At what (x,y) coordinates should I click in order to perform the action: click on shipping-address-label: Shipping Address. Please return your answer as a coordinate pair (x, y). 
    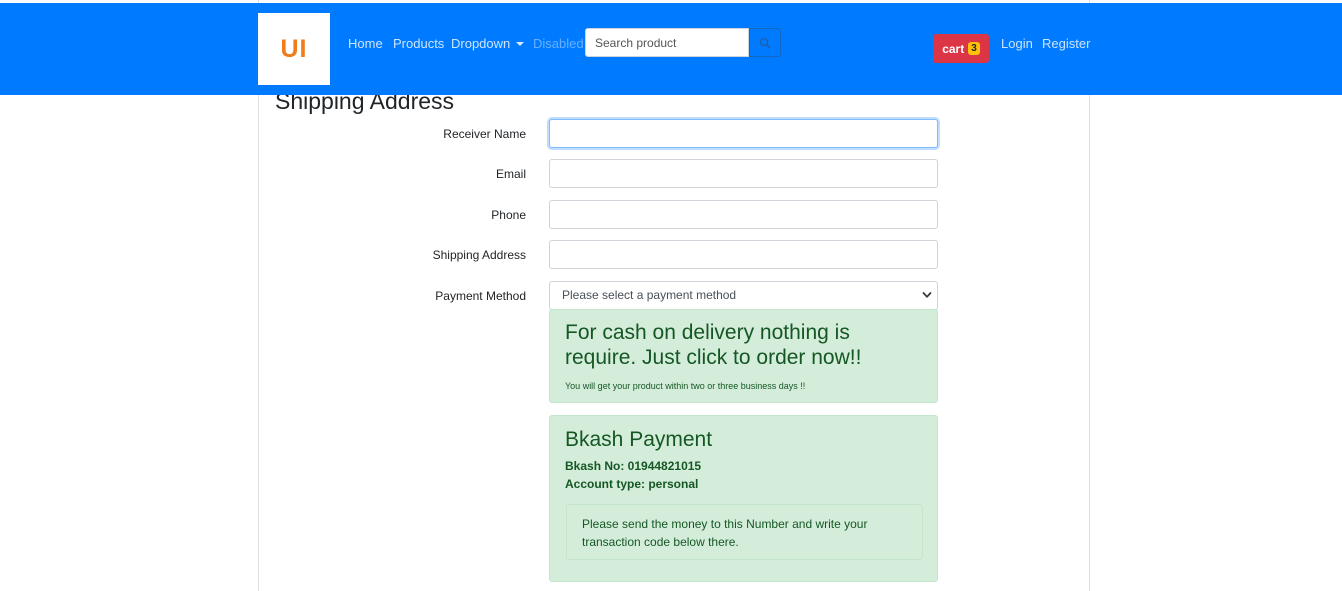
    Looking at the image, I should click on (479, 255).